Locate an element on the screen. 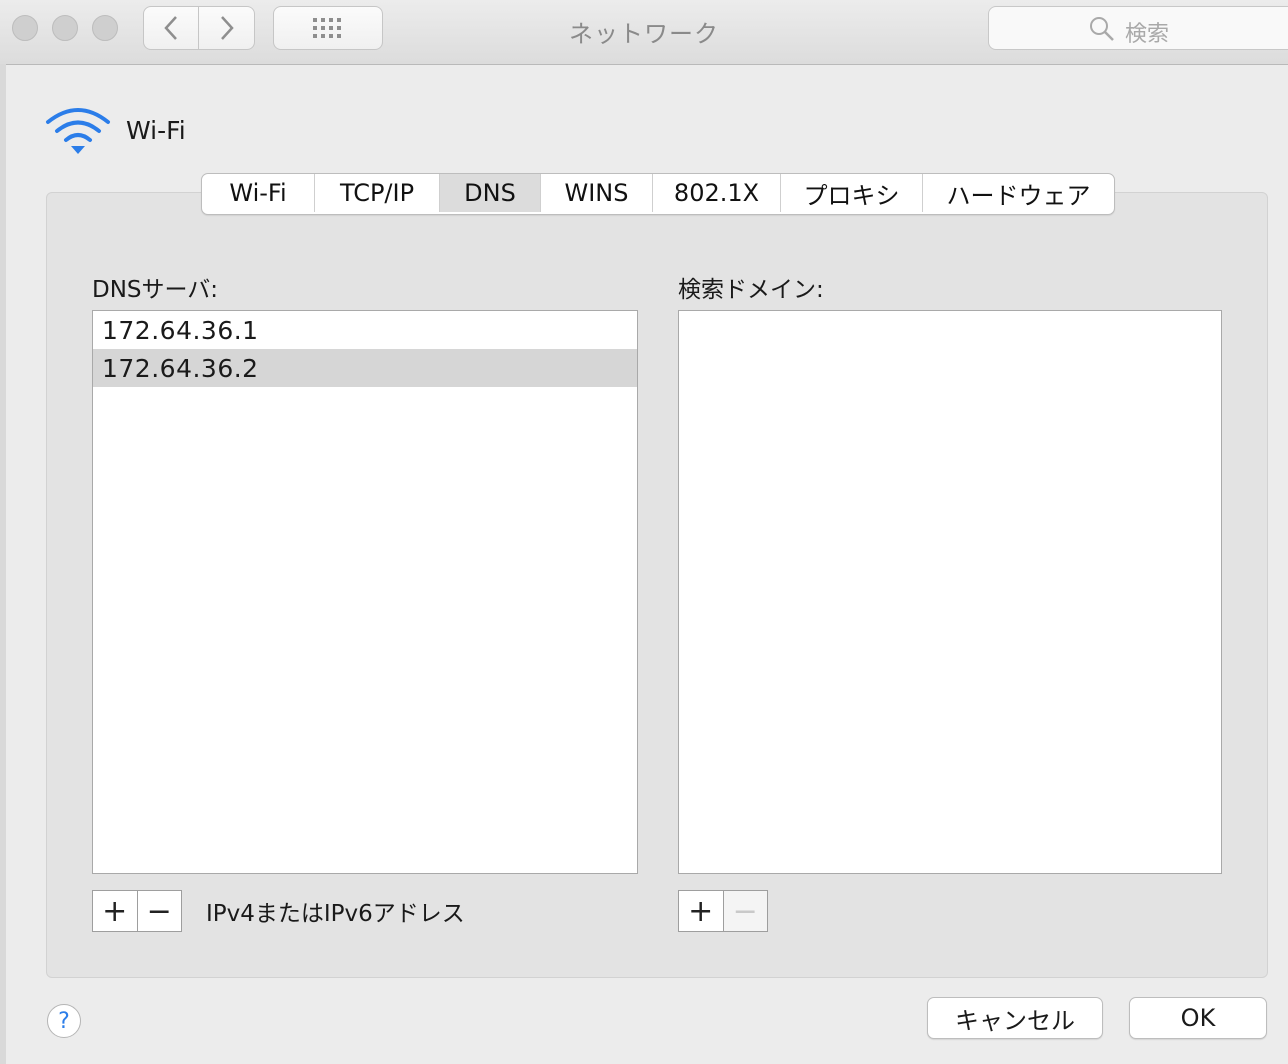 The image size is (1288, 1064). tab-wins: WINS is located at coordinates (597, 193).